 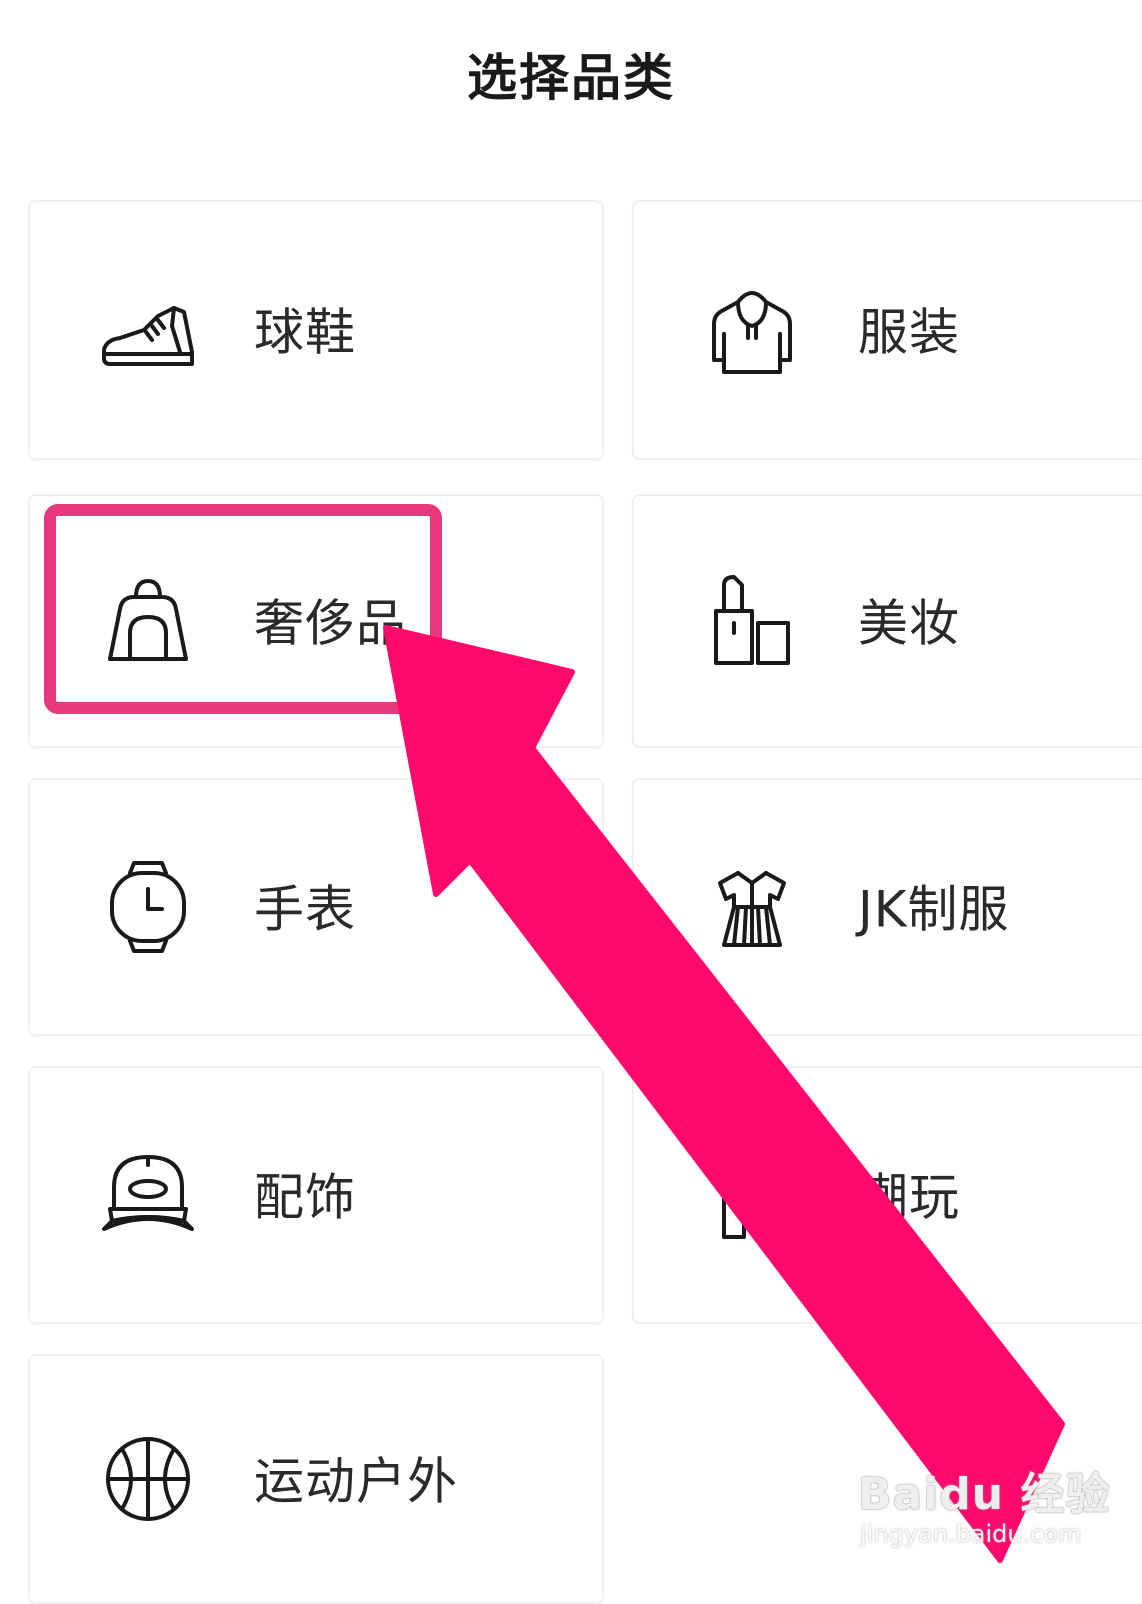 I want to click on category-card-apparel: 服装, so click(x=887, y=330).